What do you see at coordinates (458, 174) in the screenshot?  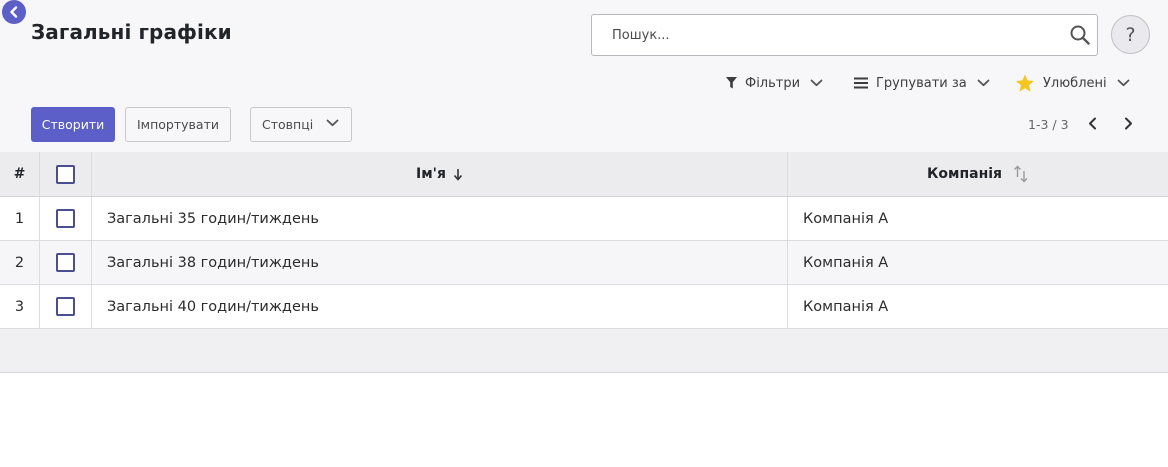 I see `sort-descending-icon` at bounding box center [458, 174].